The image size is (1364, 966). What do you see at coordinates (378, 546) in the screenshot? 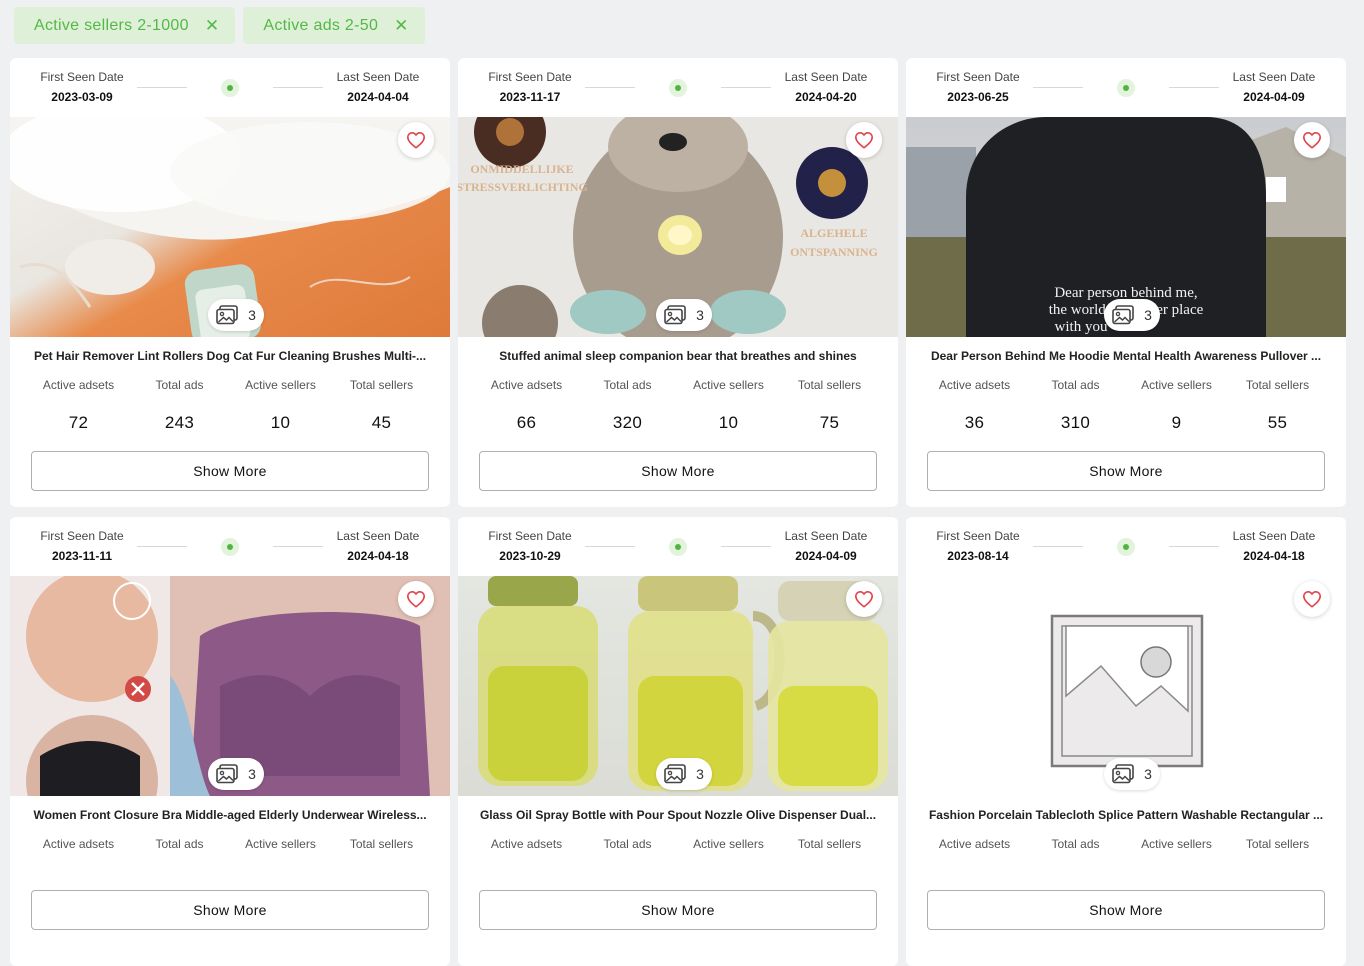
I see `last-seen: Last Seen Date 2024-04-18` at bounding box center [378, 546].